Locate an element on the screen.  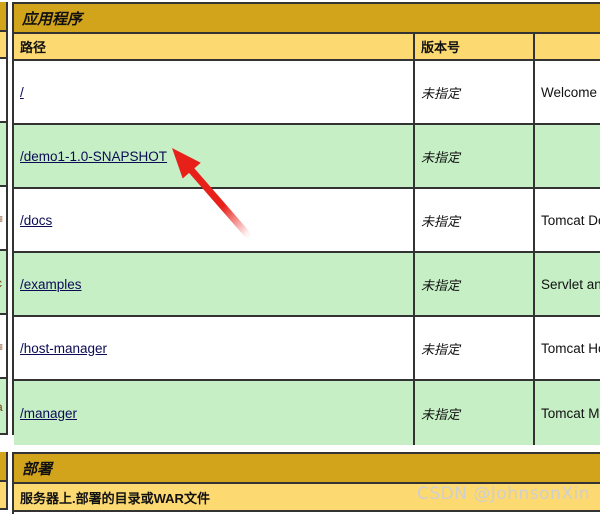
cell-description: Servlet an is located at coordinates (567, 284).